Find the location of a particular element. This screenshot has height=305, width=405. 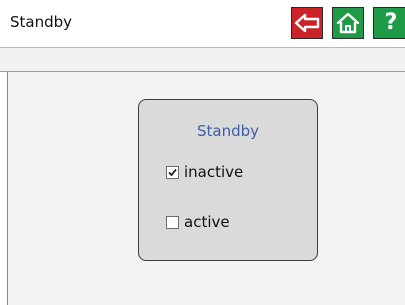

help-button: ? is located at coordinates (389, 23).